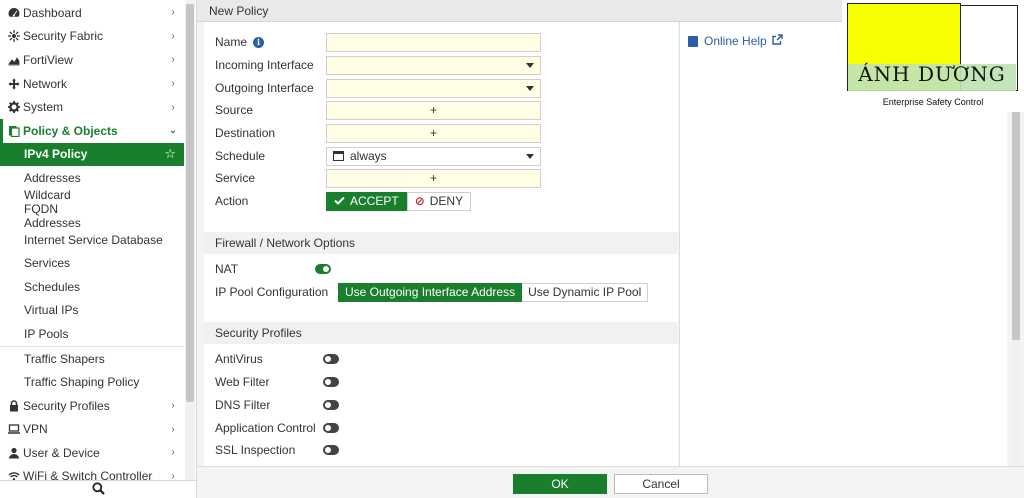 The image size is (1024, 498). I want to click on fortiview-icon, so click(13, 59).